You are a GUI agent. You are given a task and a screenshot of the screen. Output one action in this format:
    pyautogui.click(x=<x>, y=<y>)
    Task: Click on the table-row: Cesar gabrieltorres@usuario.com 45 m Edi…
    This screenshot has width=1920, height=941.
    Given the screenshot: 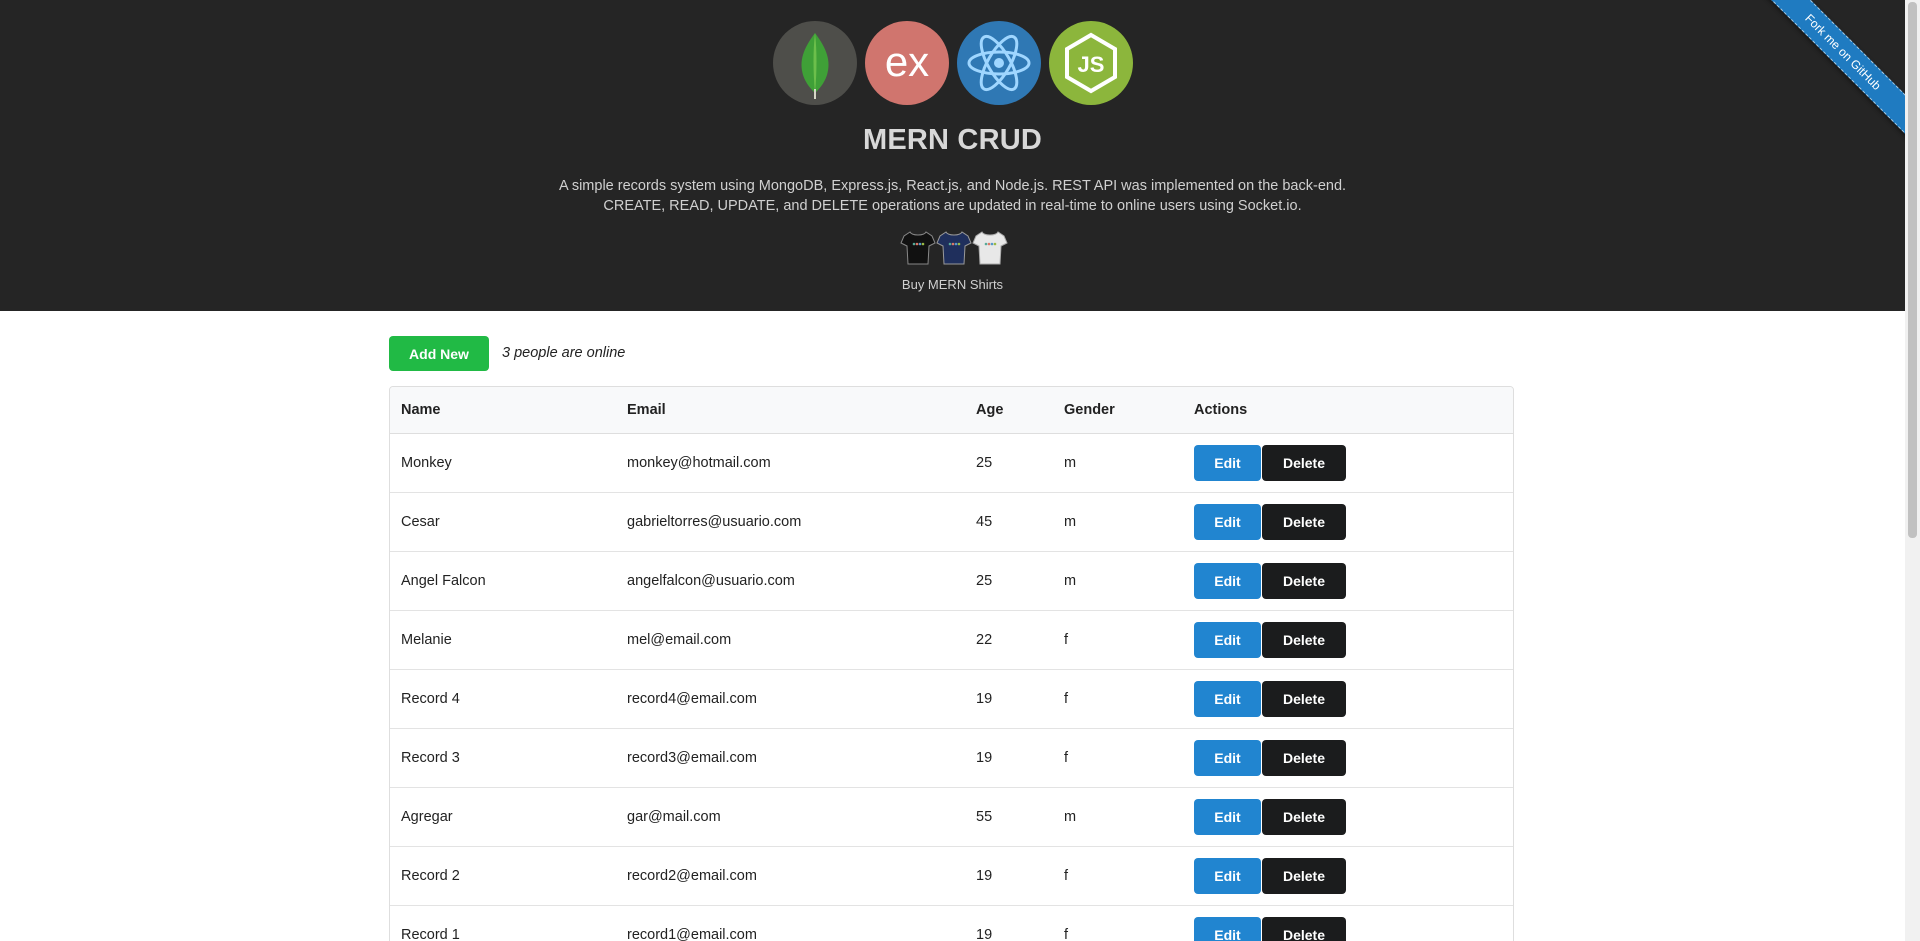 What is the action you would take?
    pyautogui.click(x=951, y=522)
    